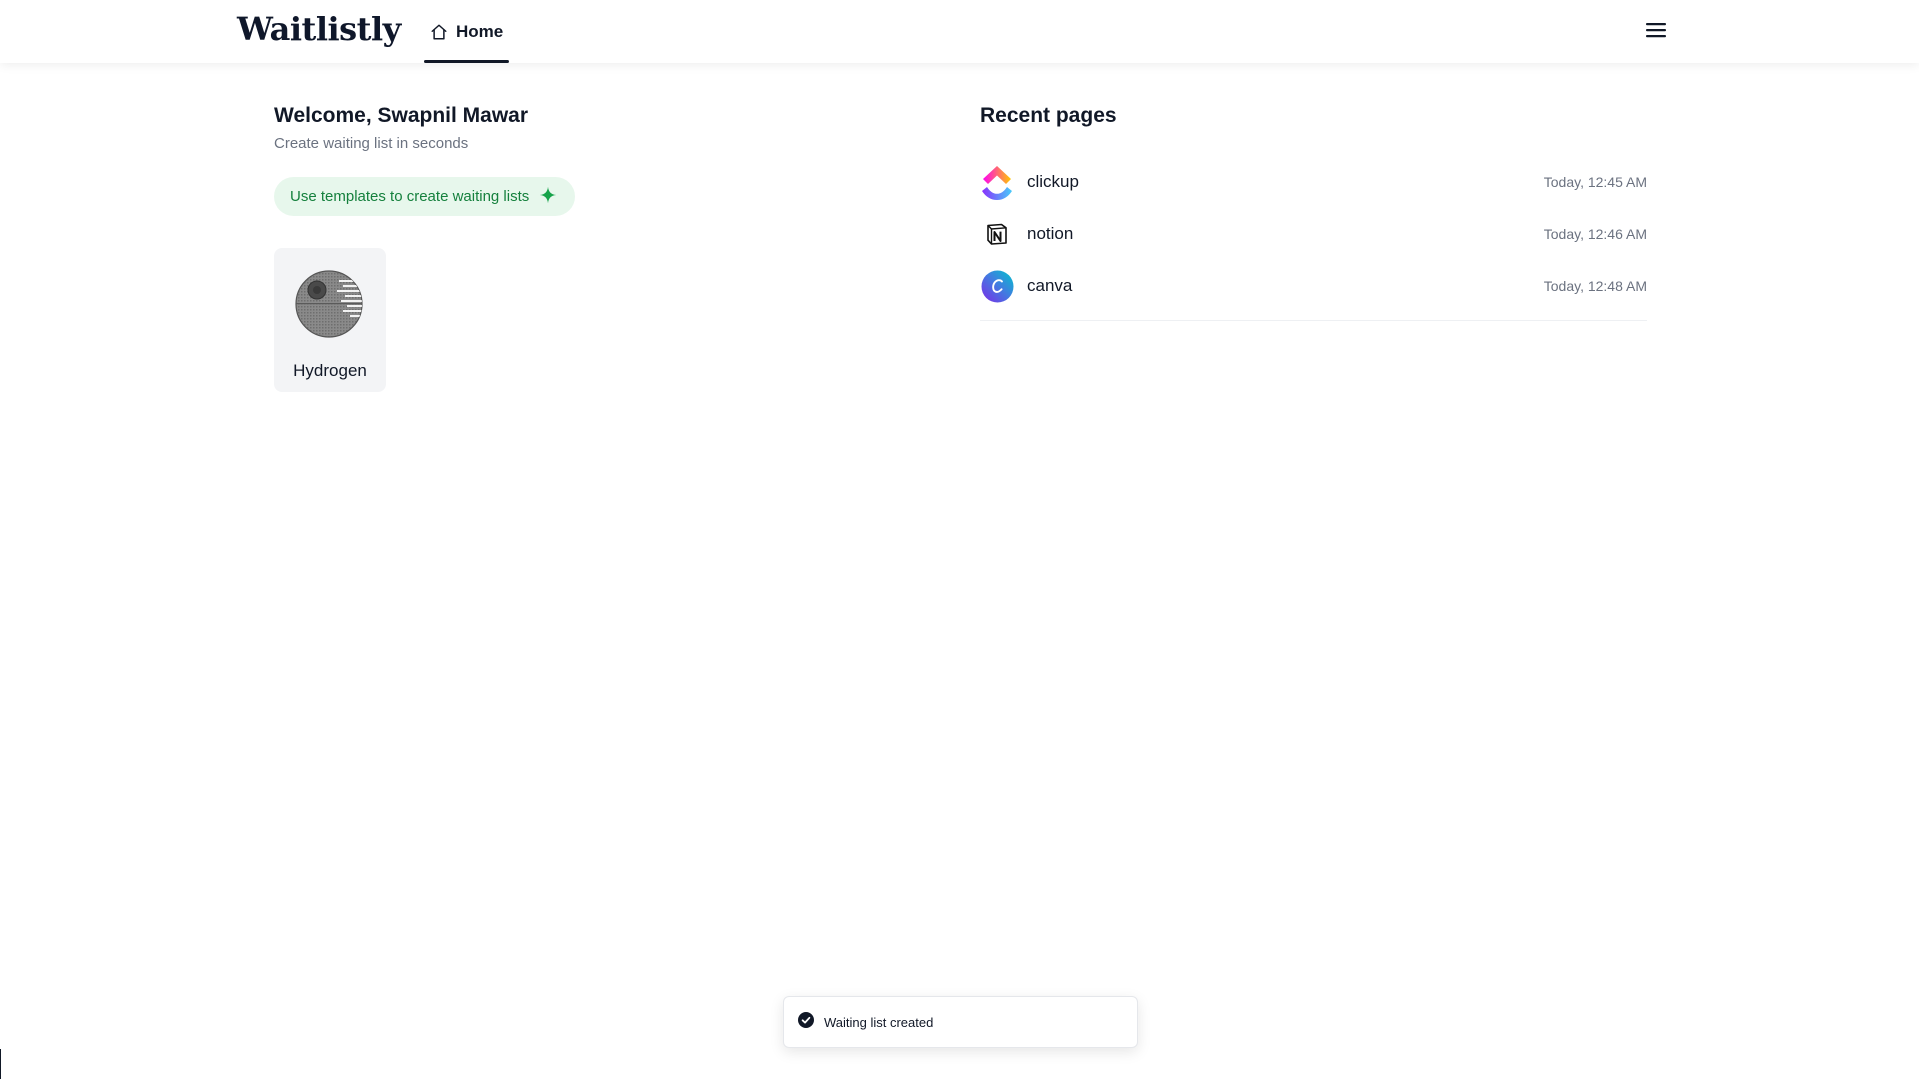 This screenshot has height=1079, width=1919. What do you see at coordinates (997, 286) in the screenshot?
I see `canva-logo` at bounding box center [997, 286].